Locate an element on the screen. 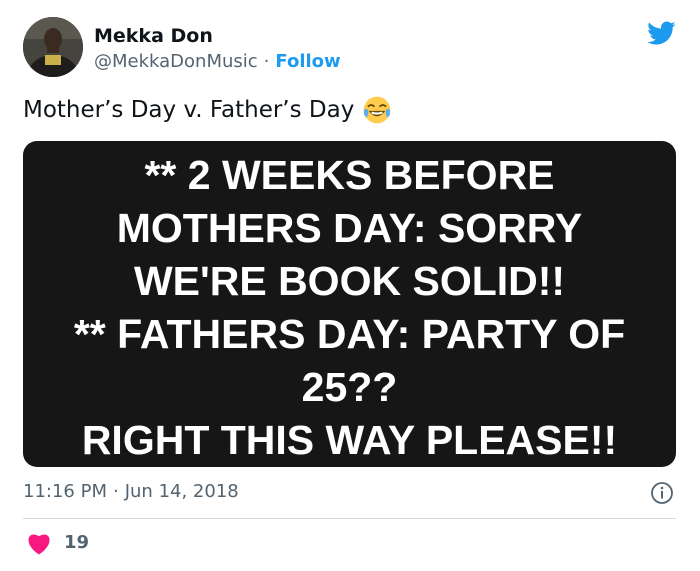 The image size is (700, 571). author-handle-row: @MekkaDonMusic · Follow is located at coordinates (217, 62).